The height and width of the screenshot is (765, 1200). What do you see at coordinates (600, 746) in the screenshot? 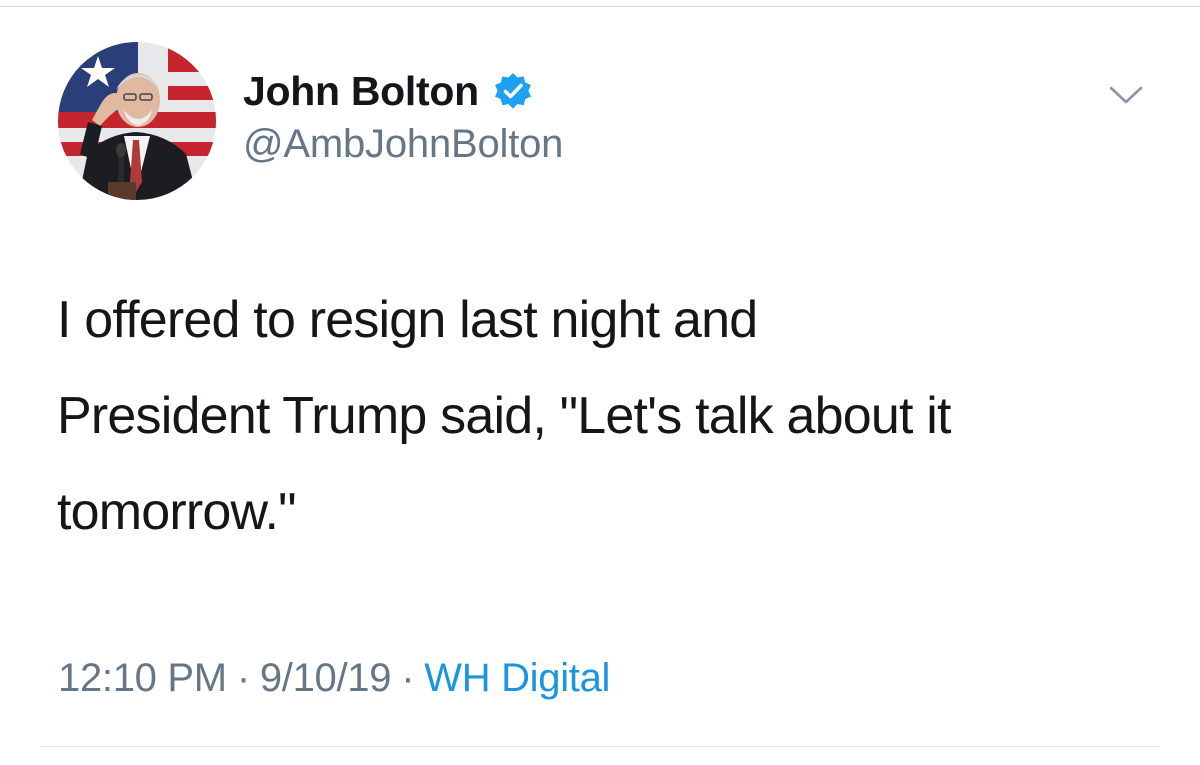
I see `bottom-divider` at bounding box center [600, 746].